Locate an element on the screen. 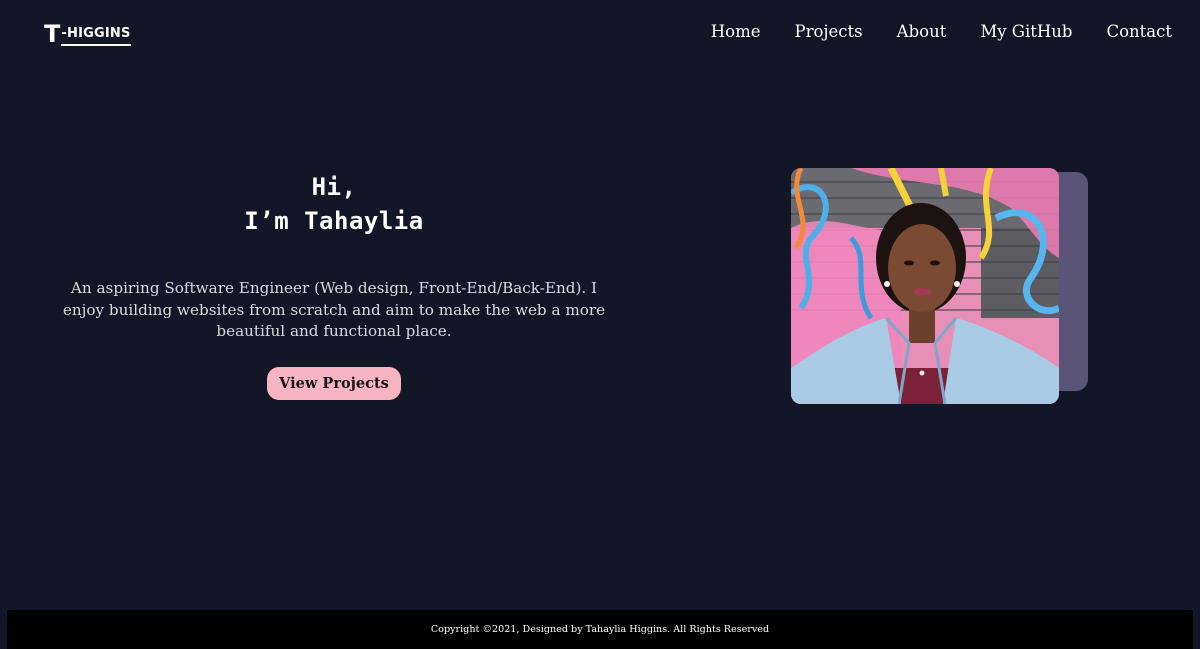  logo-underline is located at coordinates (96, 45).